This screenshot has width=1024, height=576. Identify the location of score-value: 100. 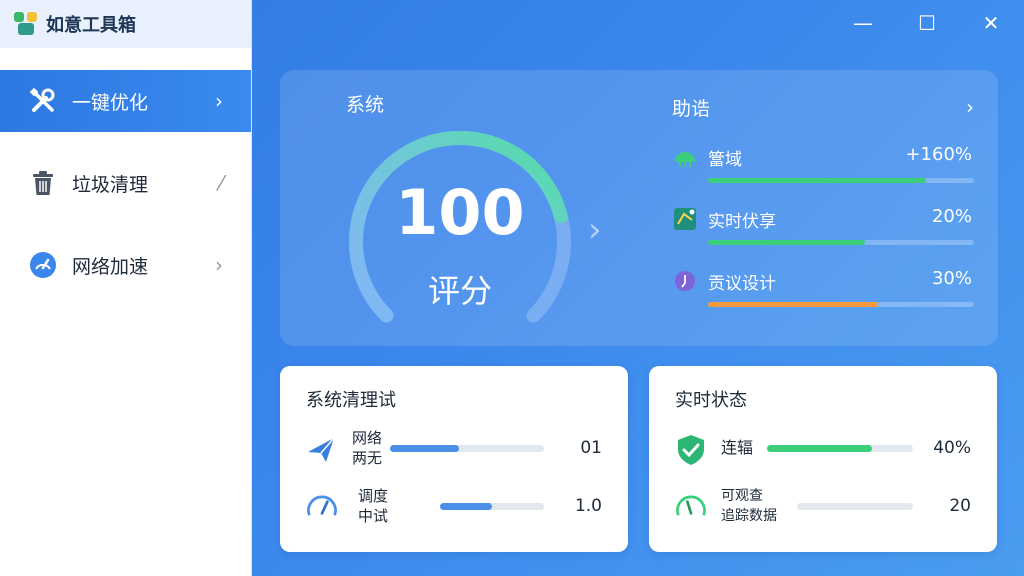
(460, 212).